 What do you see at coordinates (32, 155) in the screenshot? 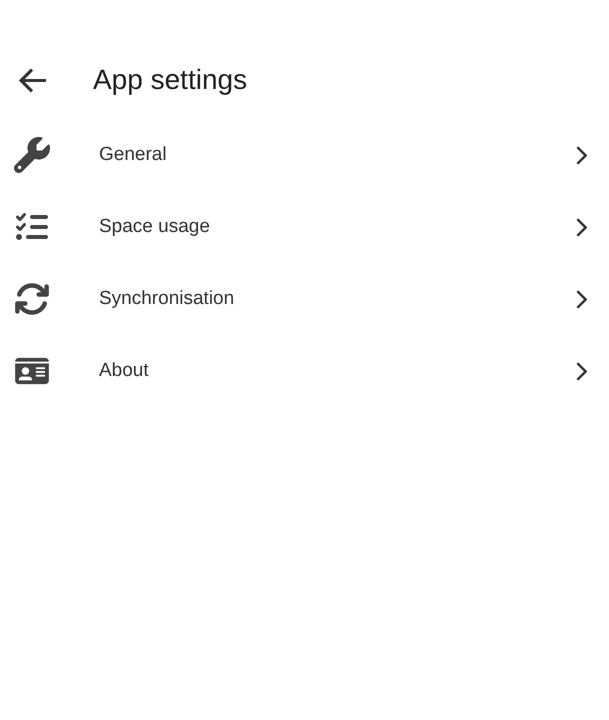
I see `wrench-icon` at bounding box center [32, 155].